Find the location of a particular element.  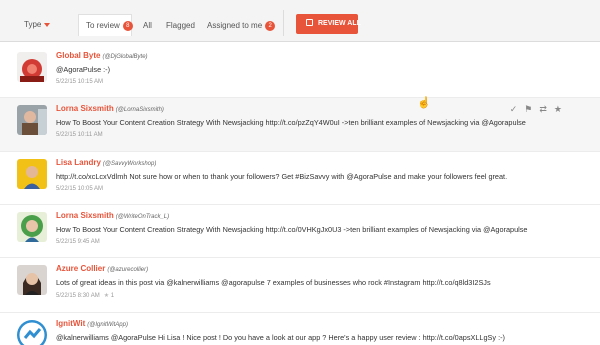

message-text: @AgoraPulse :-) is located at coordinates (83, 69).